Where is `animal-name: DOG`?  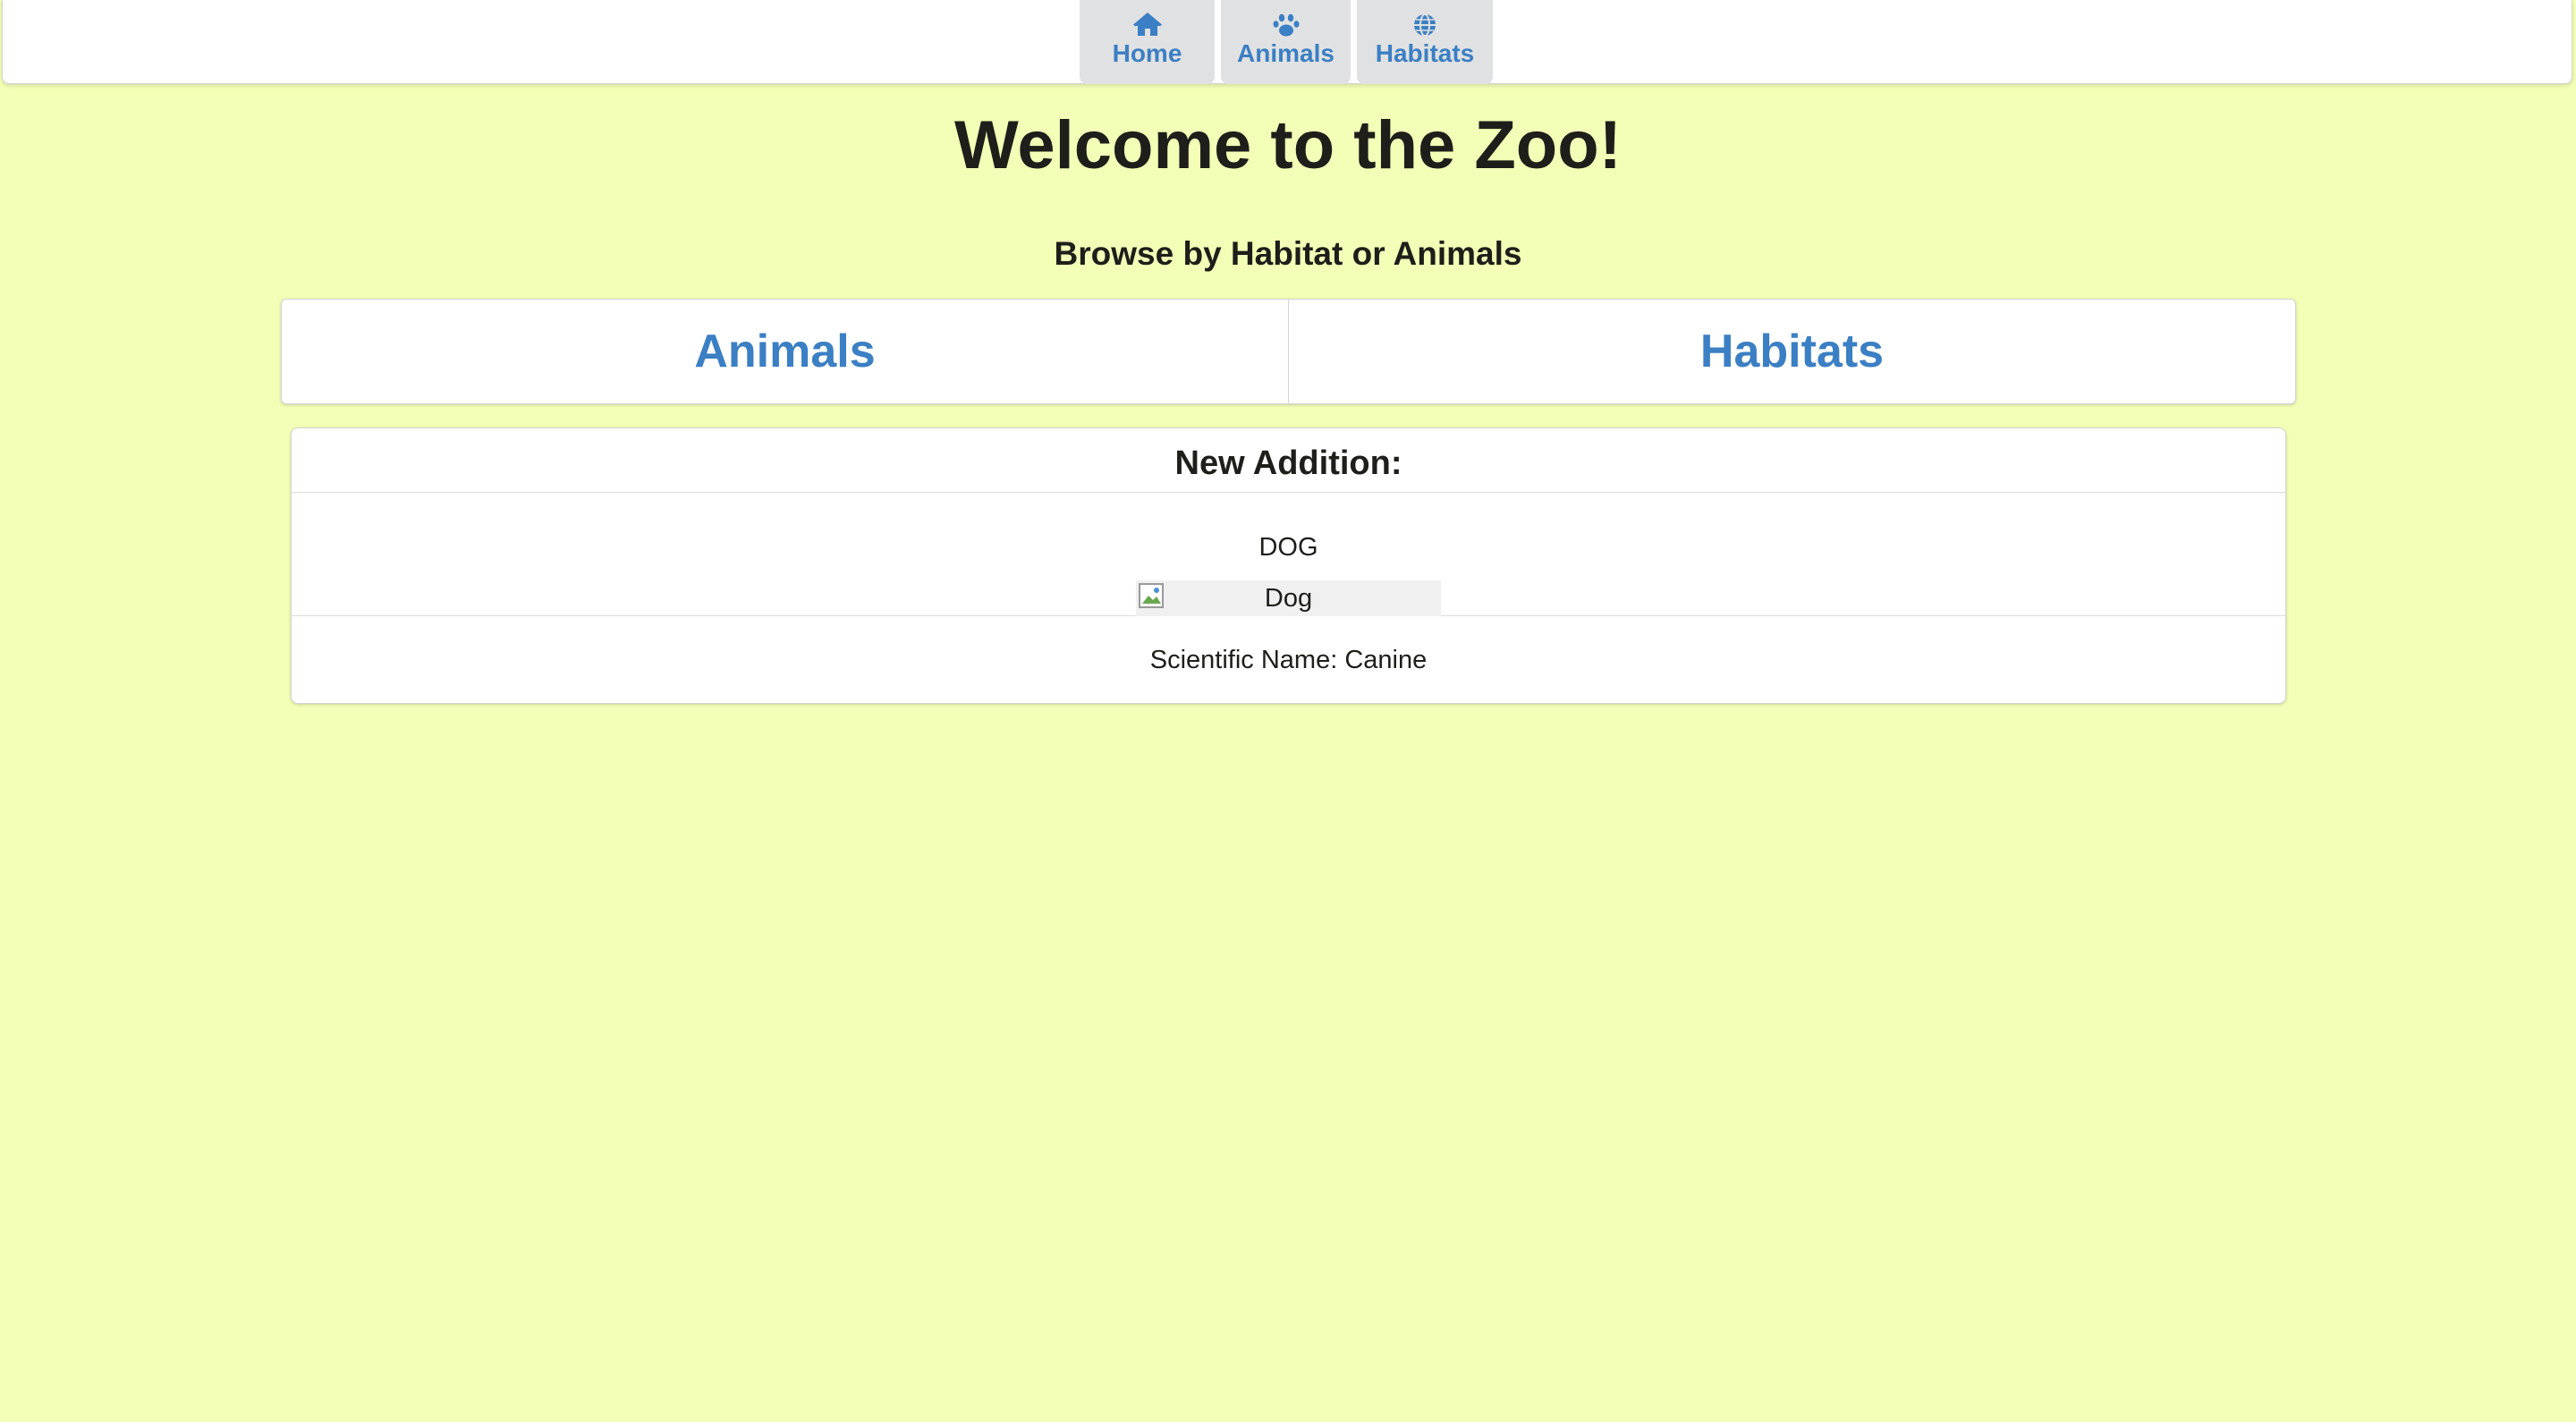
animal-name: DOG is located at coordinates (1288, 547).